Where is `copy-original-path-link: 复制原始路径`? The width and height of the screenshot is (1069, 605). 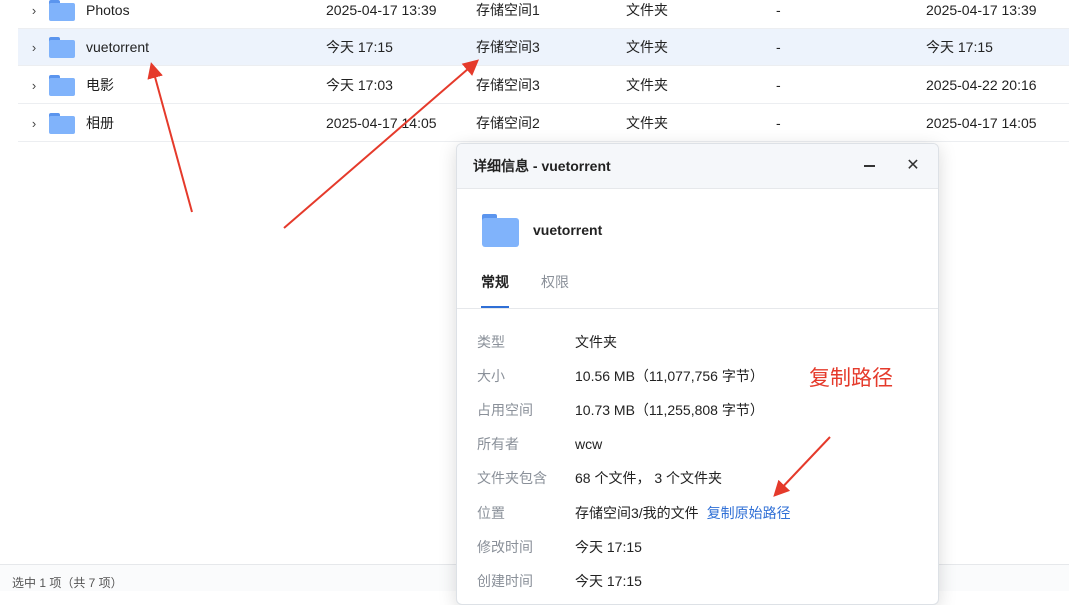 copy-original-path-link: 复制原始路径 is located at coordinates (749, 513).